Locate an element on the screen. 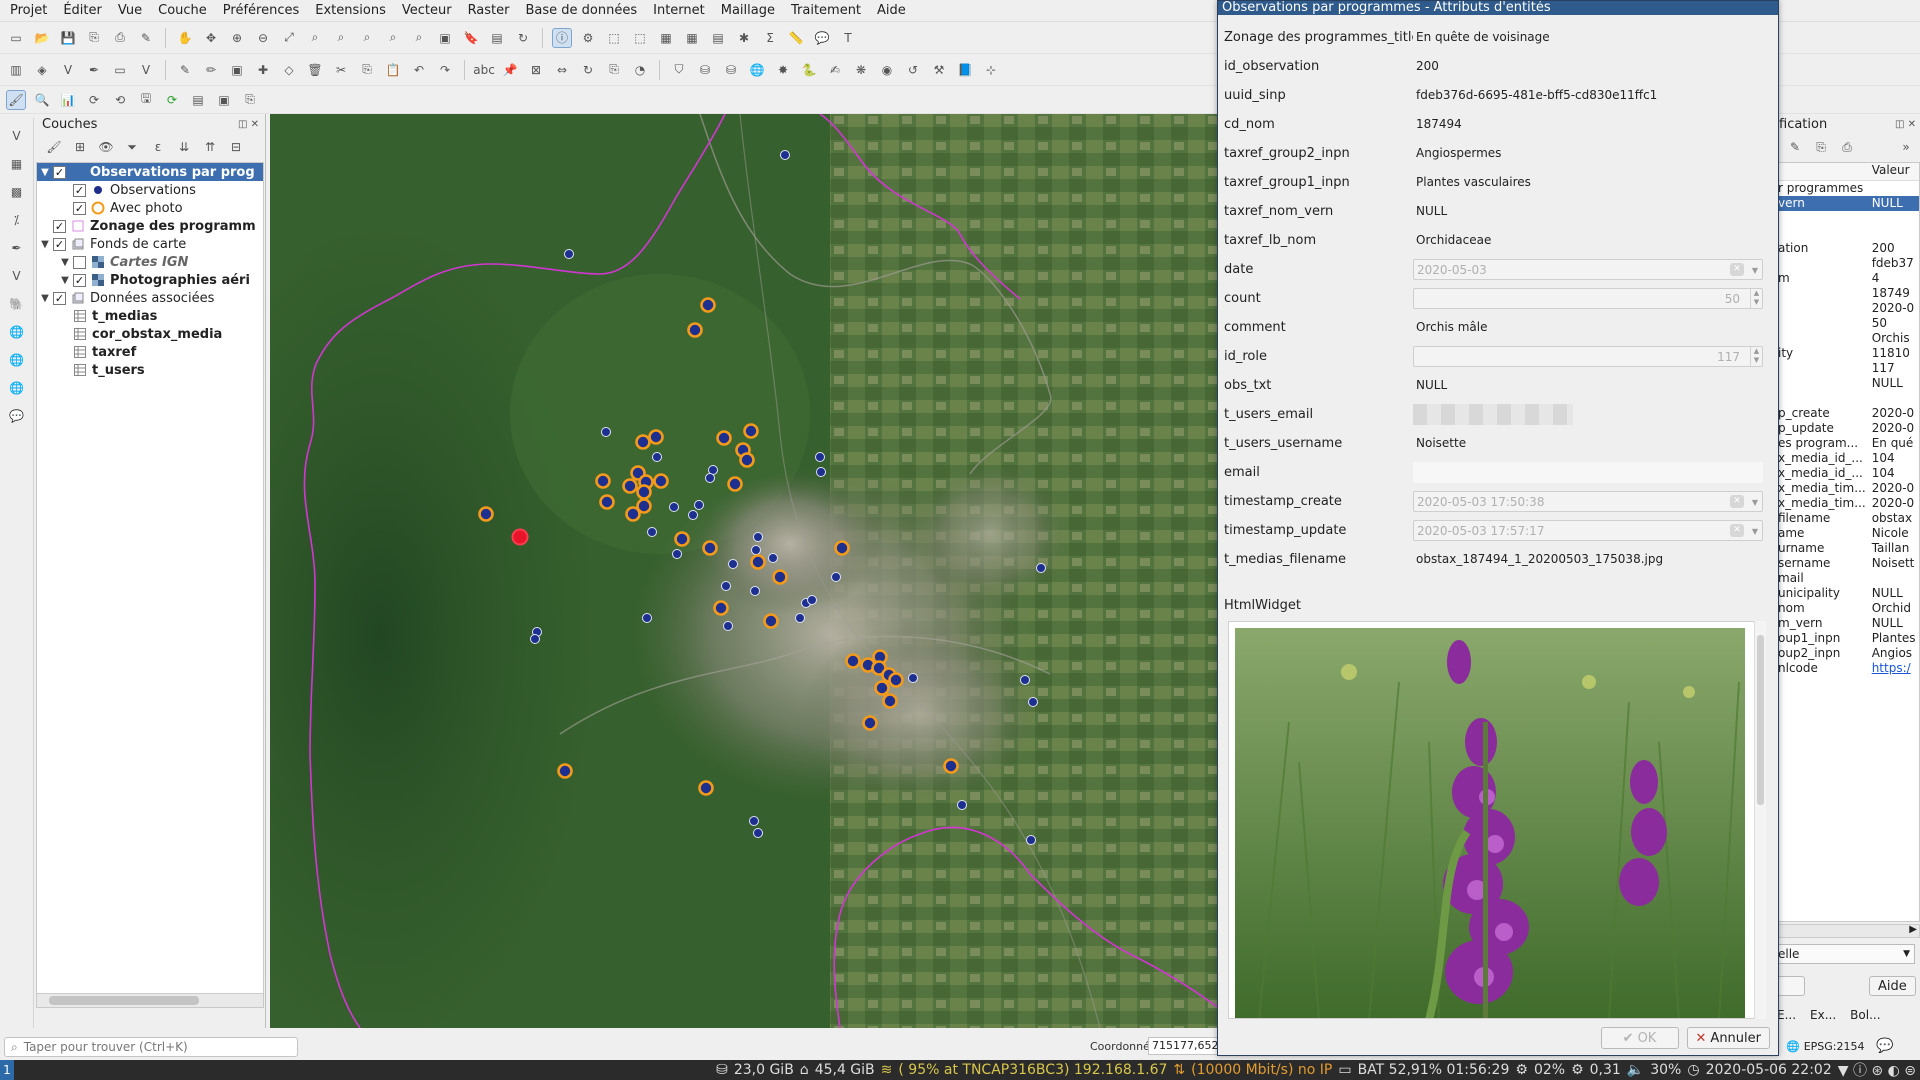 The image size is (1920, 1080). add-group-icon: ⊞ is located at coordinates (80, 147).